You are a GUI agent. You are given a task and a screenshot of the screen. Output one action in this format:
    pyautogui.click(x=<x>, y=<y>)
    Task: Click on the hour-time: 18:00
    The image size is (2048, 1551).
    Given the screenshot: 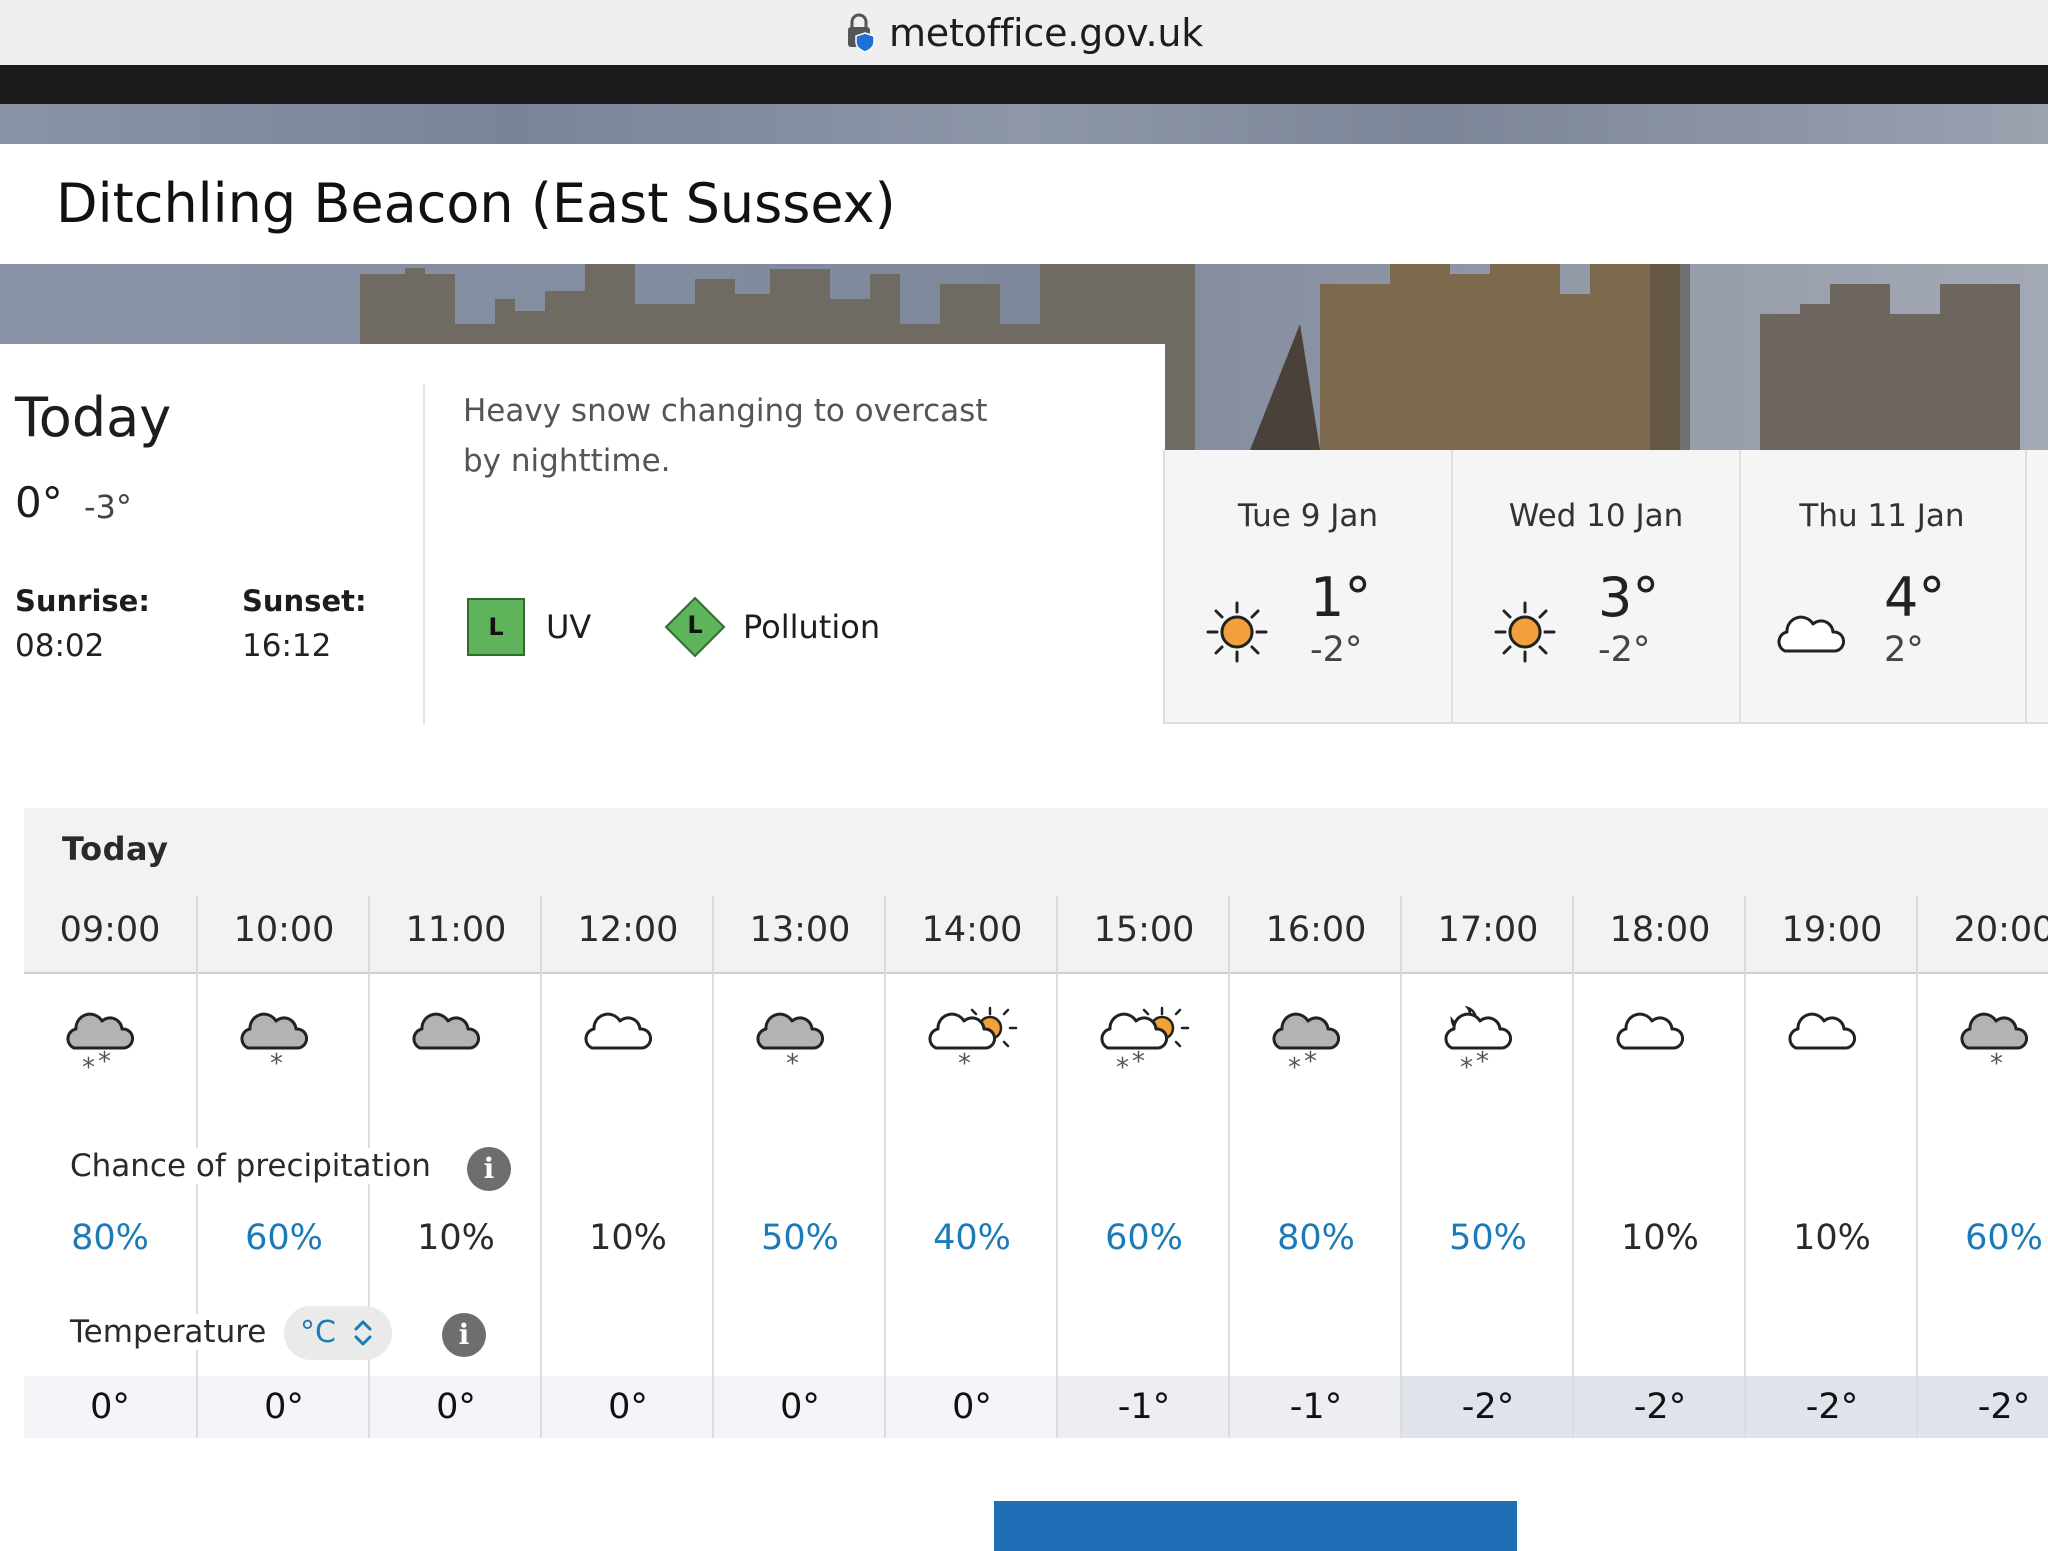 What is the action you would take?
    pyautogui.click(x=1660, y=930)
    